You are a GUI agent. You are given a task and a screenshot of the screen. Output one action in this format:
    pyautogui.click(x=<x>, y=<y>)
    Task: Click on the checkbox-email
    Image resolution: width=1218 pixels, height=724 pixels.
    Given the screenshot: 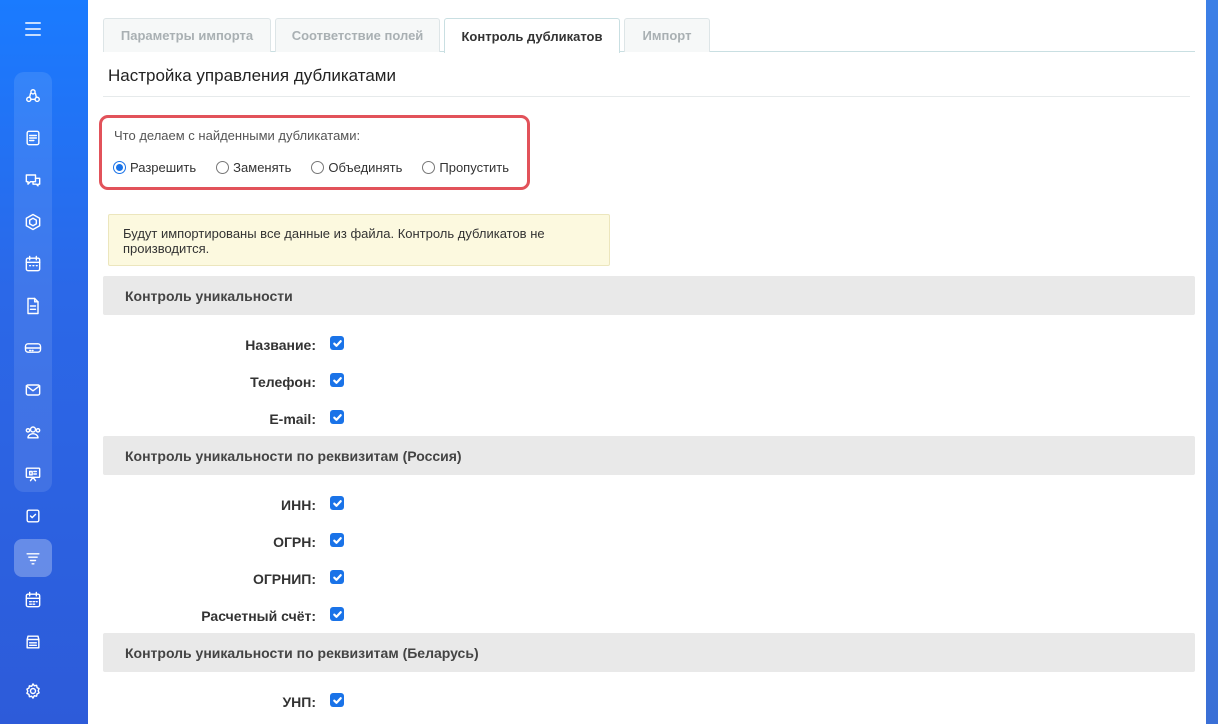 What is the action you would take?
    pyautogui.click(x=337, y=417)
    